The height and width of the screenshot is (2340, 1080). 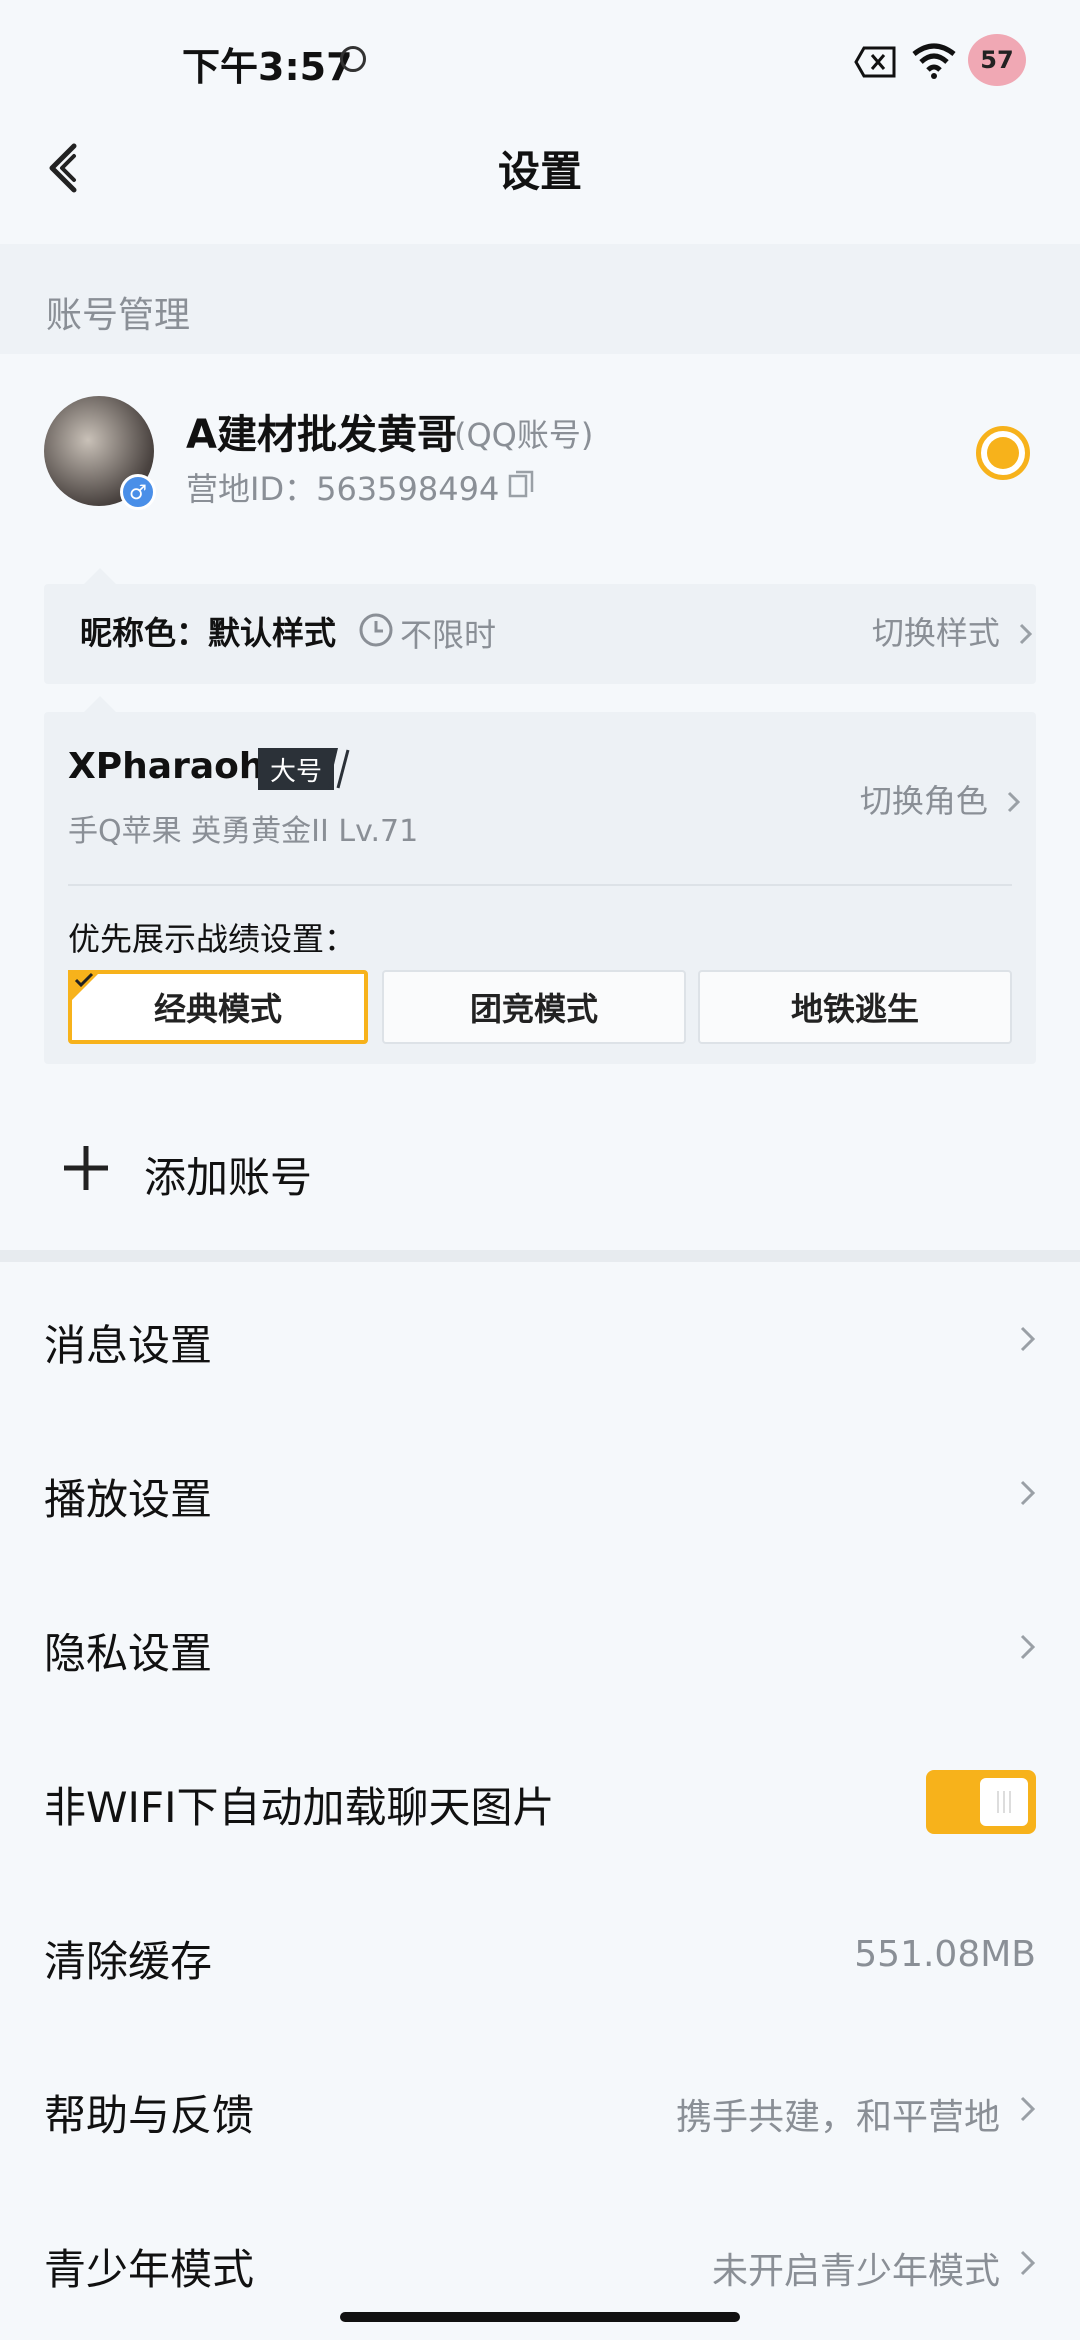 I want to click on add-account-button: 添加账号, so click(x=228, y=1174).